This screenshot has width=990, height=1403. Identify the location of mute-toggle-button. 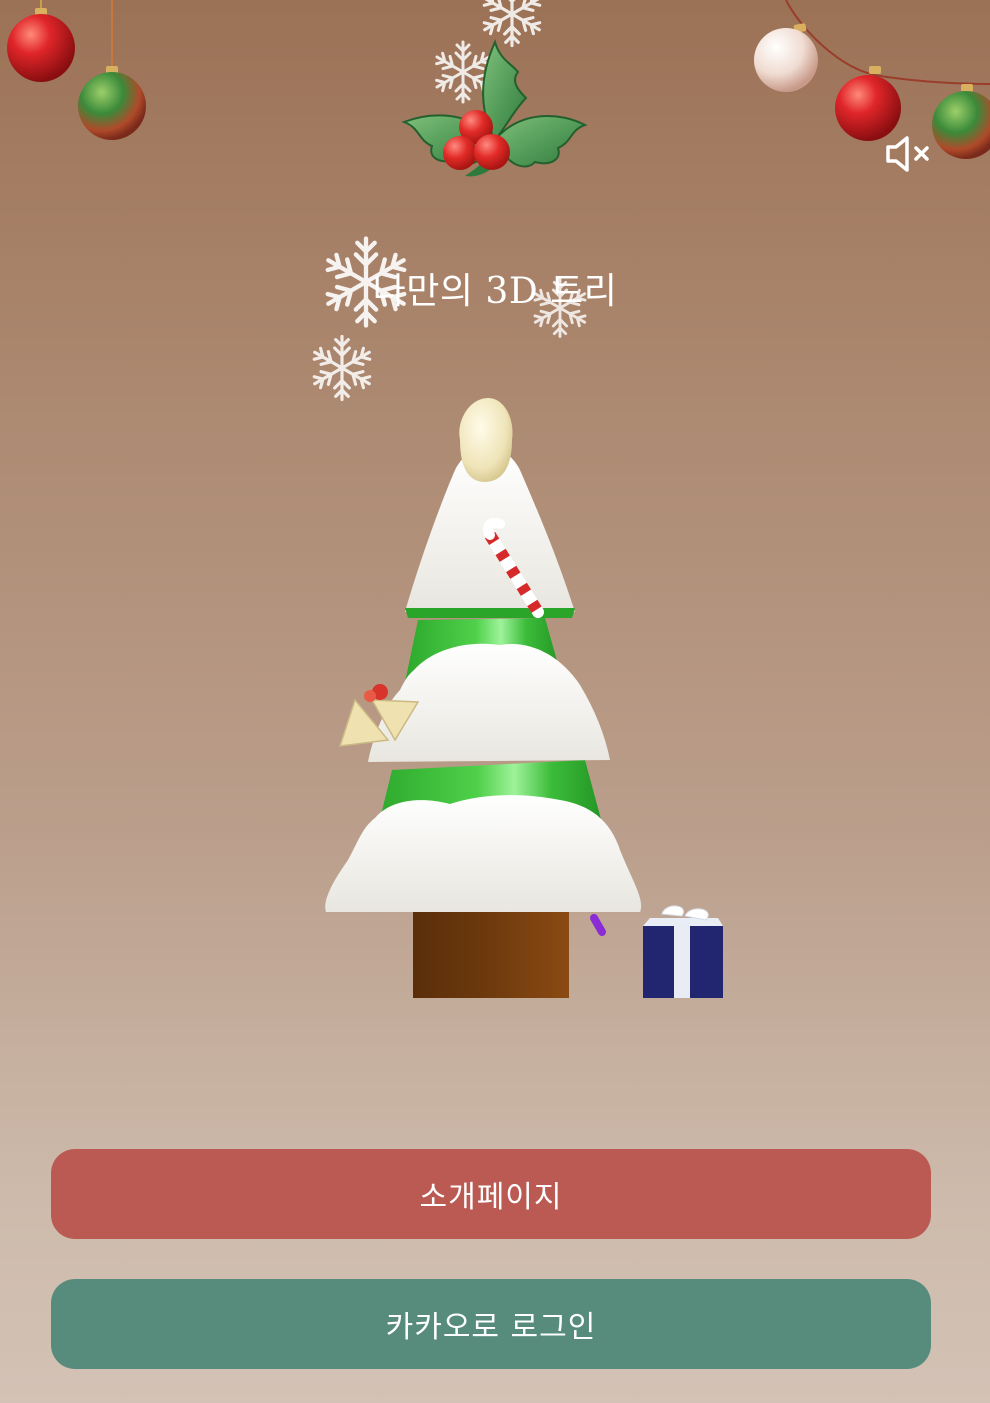
(907, 154).